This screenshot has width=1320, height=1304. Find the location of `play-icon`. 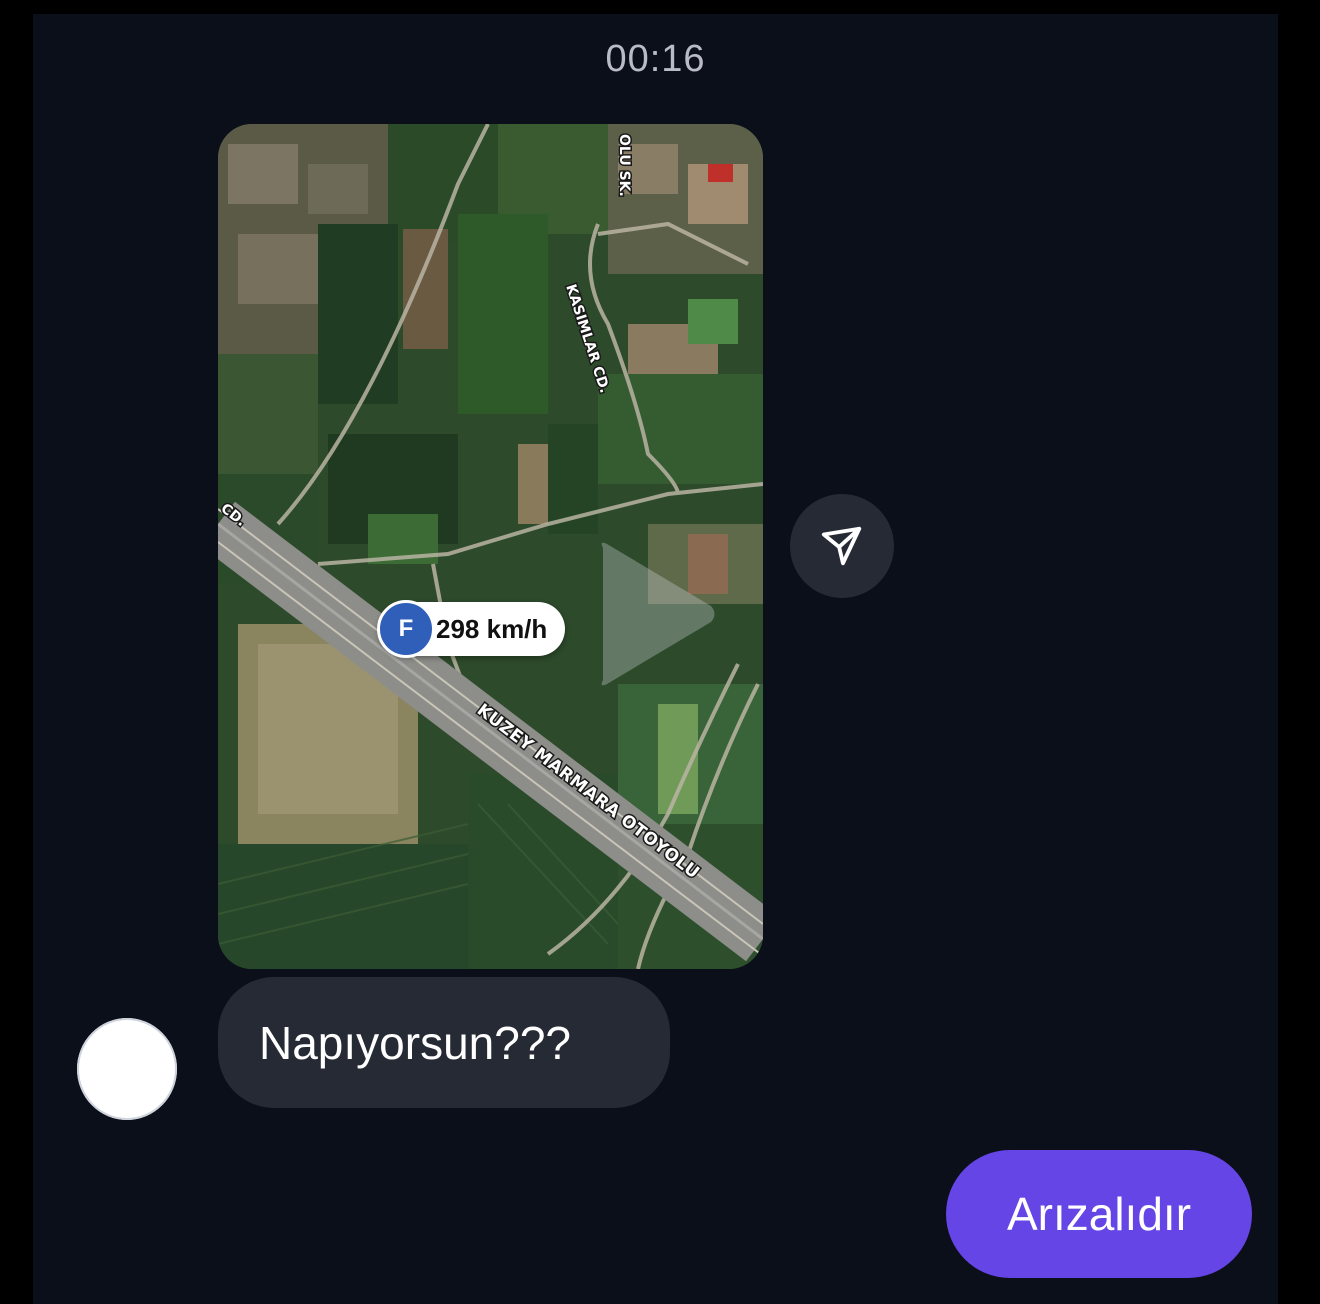

play-icon is located at coordinates (655, 614).